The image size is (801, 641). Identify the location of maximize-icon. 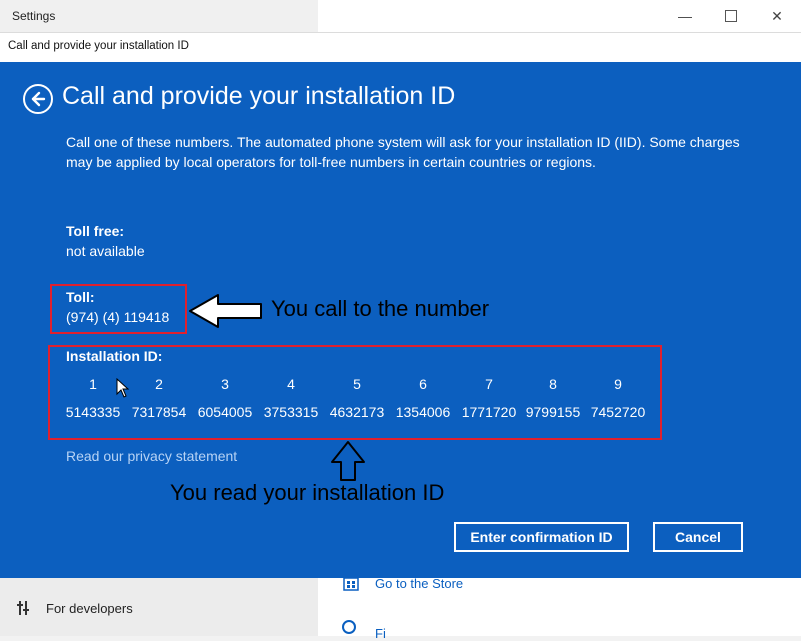
(731, 15).